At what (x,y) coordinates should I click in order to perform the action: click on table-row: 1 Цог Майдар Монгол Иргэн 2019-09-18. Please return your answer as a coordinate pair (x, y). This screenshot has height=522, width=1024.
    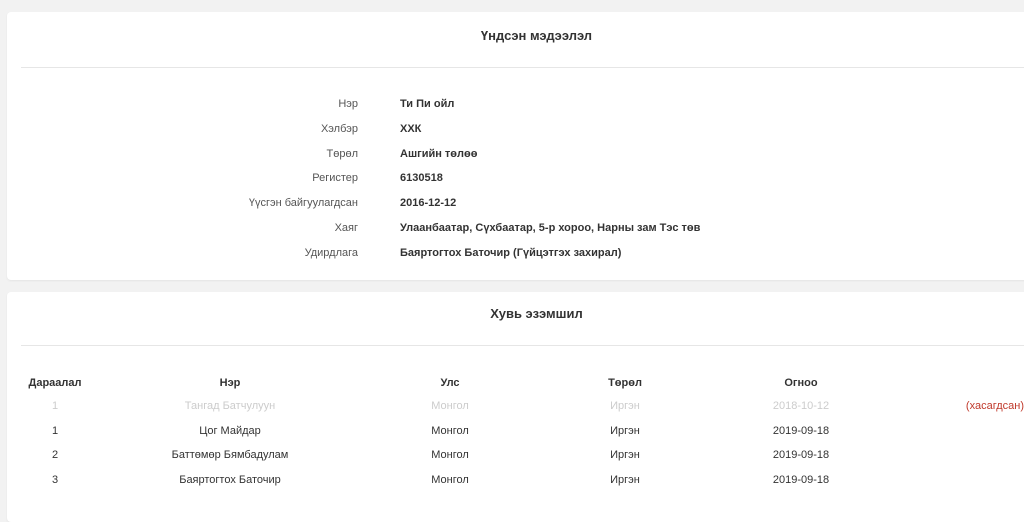
    Looking at the image, I should click on (522, 431).